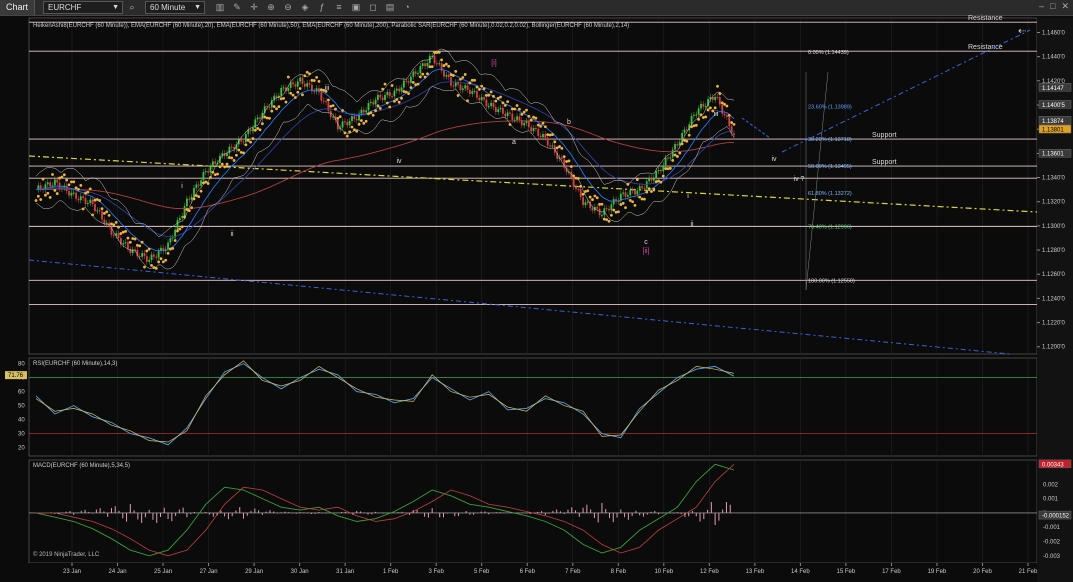  What do you see at coordinates (81, 466) in the screenshot?
I see `macd-title: MACD(EURCHF (60 Minute),5,34,5)` at bounding box center [81, 466].